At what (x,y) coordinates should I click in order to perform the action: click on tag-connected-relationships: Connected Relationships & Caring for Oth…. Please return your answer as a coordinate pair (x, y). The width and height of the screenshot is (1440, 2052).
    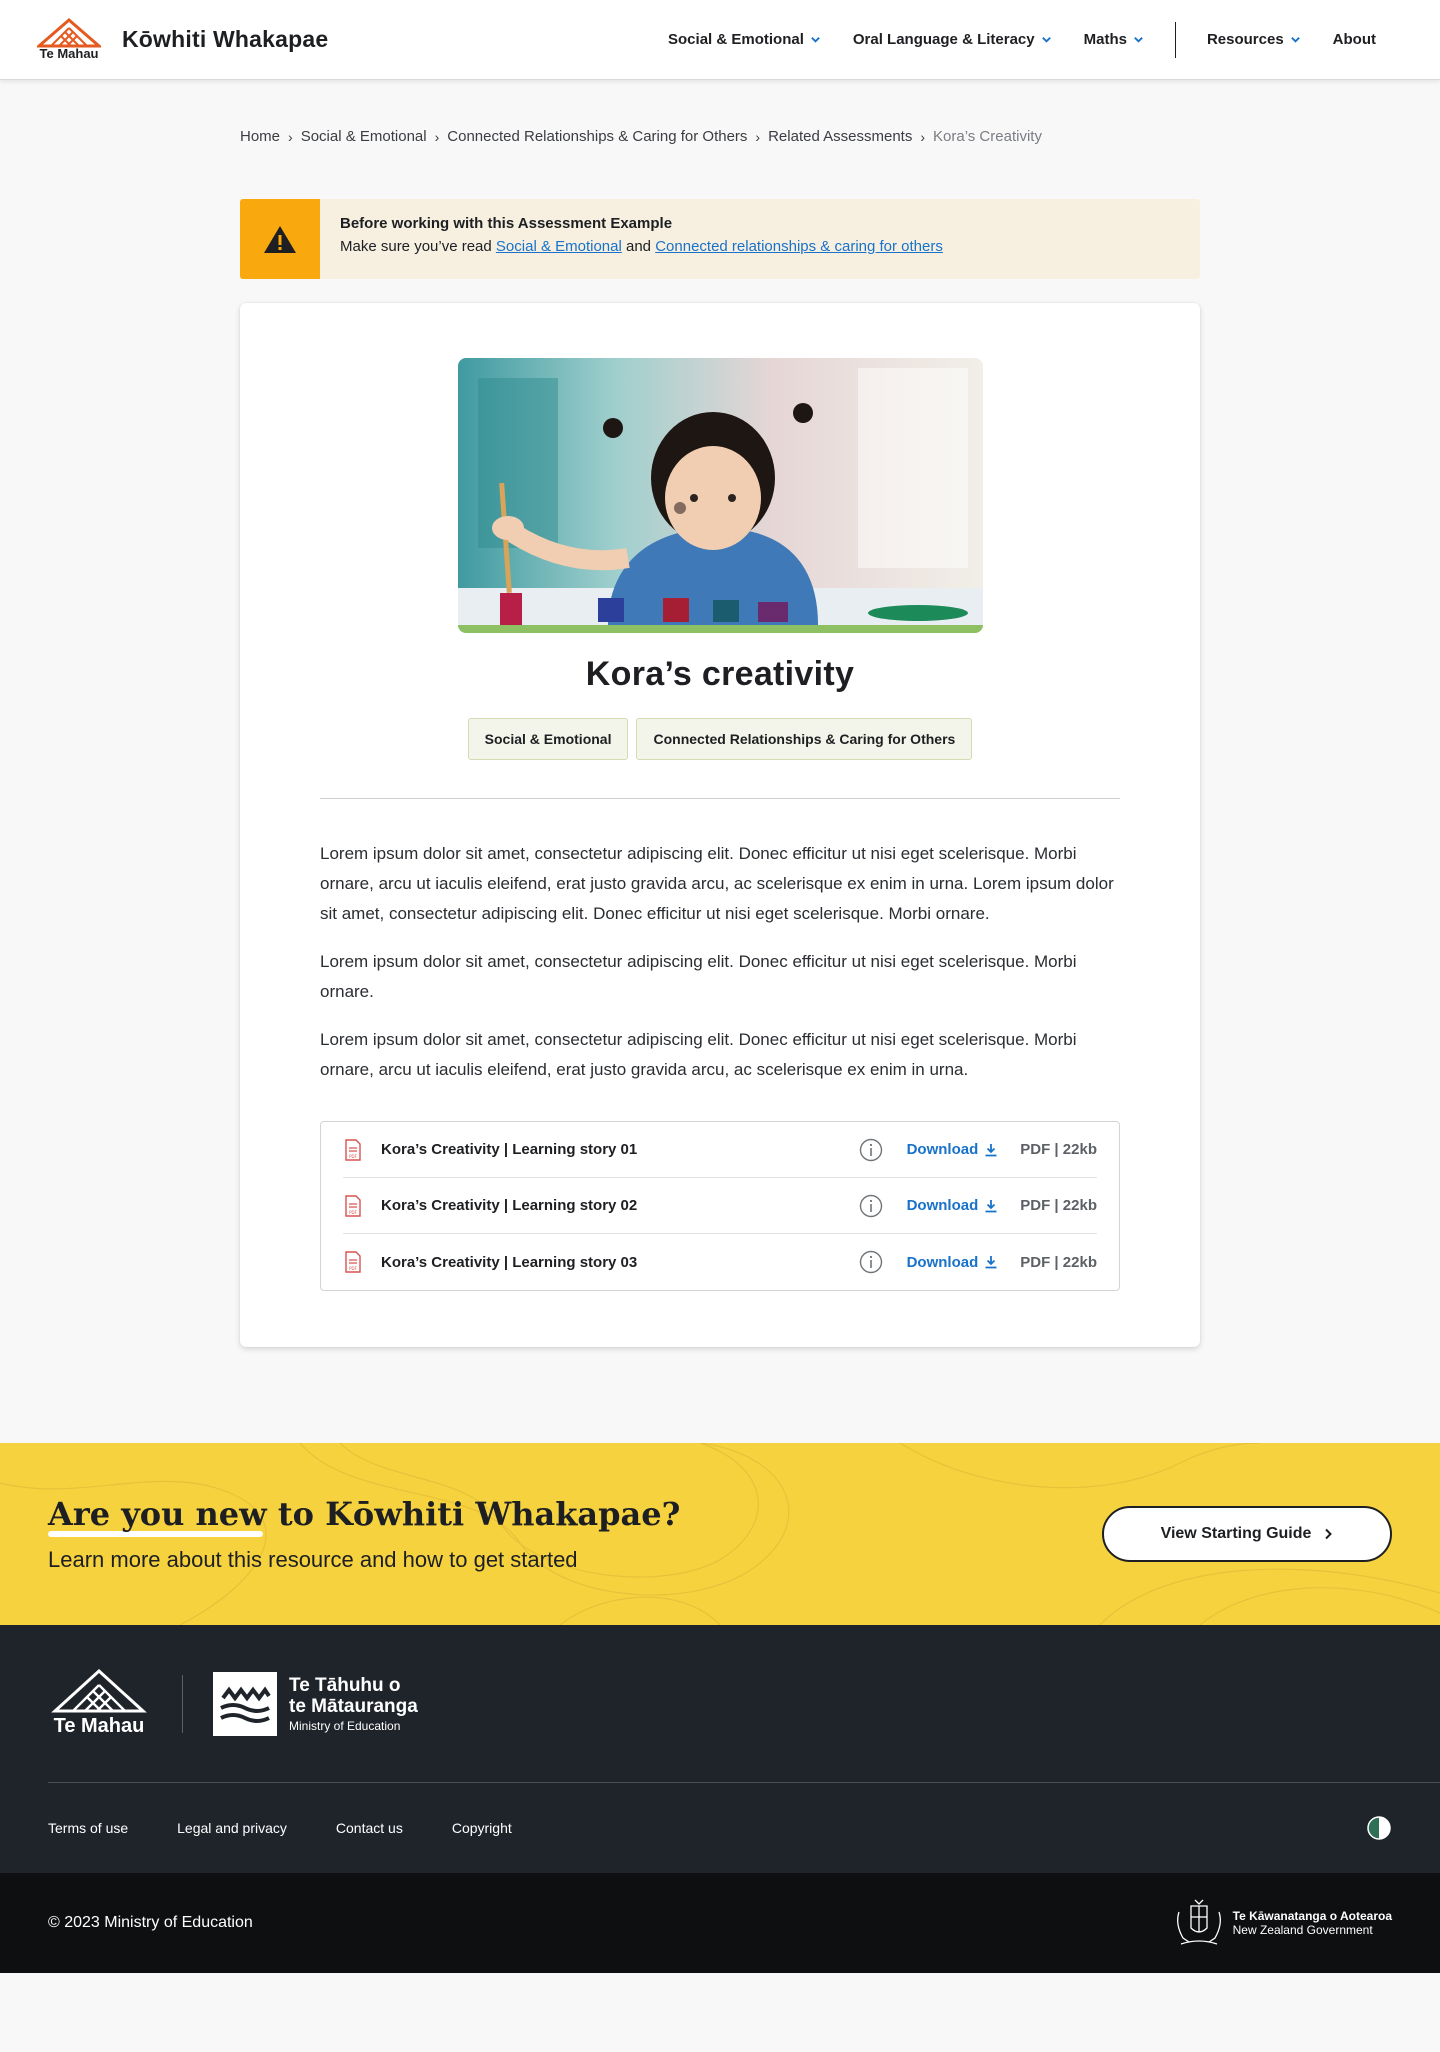
    Looking at the image, I should click on (804, 739).